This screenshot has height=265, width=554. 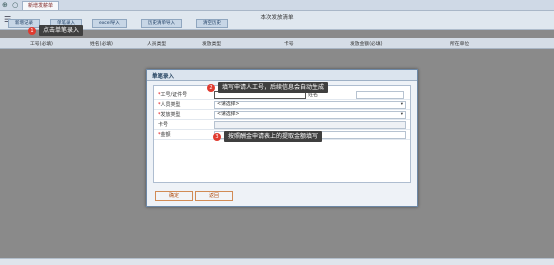 I want to click on card-label: 卡号, so click(x=163, y=125).